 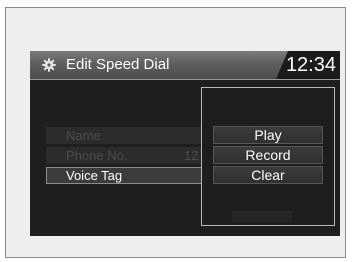 I want to click on phone-number-value: 12, so click(x=191, y=155).